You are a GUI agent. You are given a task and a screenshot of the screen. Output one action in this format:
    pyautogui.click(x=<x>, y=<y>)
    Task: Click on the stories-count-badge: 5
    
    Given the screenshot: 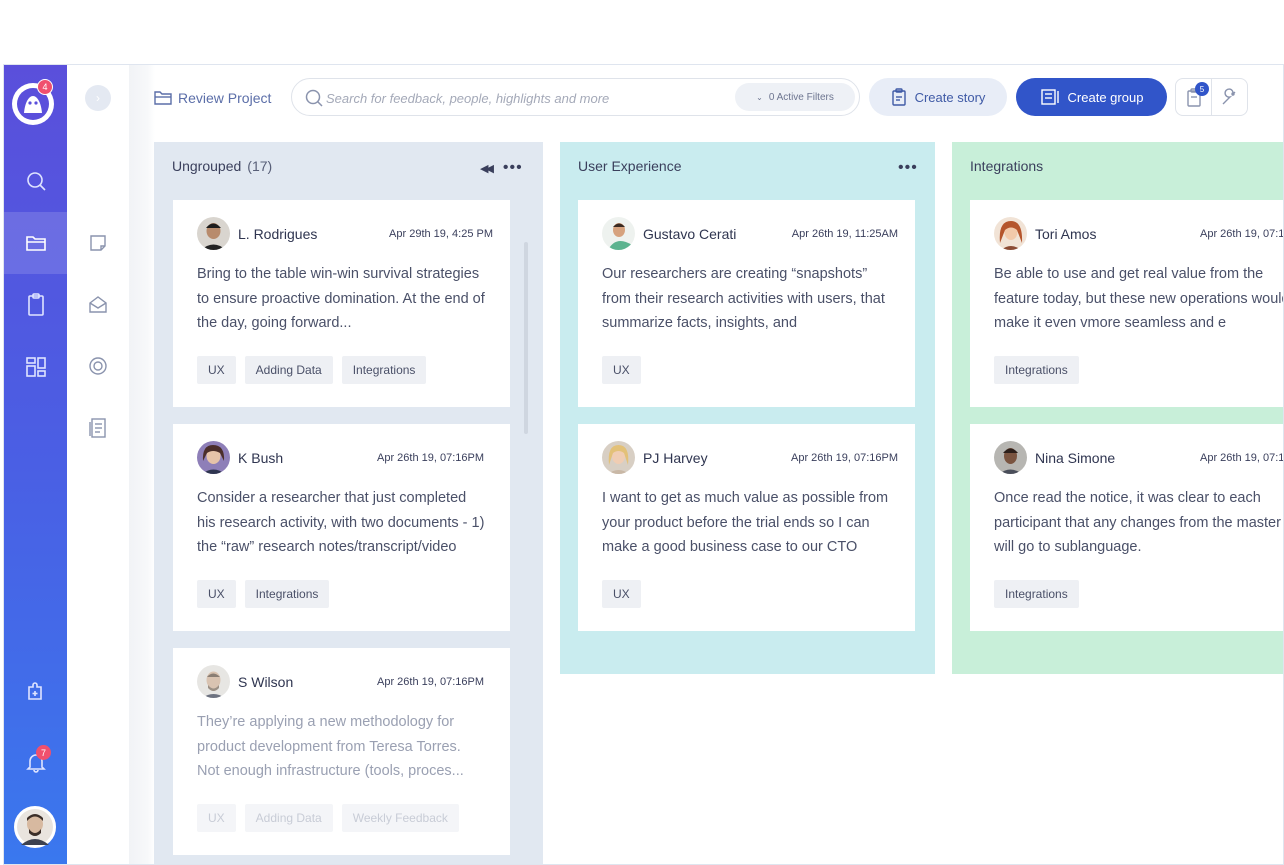 What is the action you would take?
    pyautogui.click(x=1202, y=89)
    